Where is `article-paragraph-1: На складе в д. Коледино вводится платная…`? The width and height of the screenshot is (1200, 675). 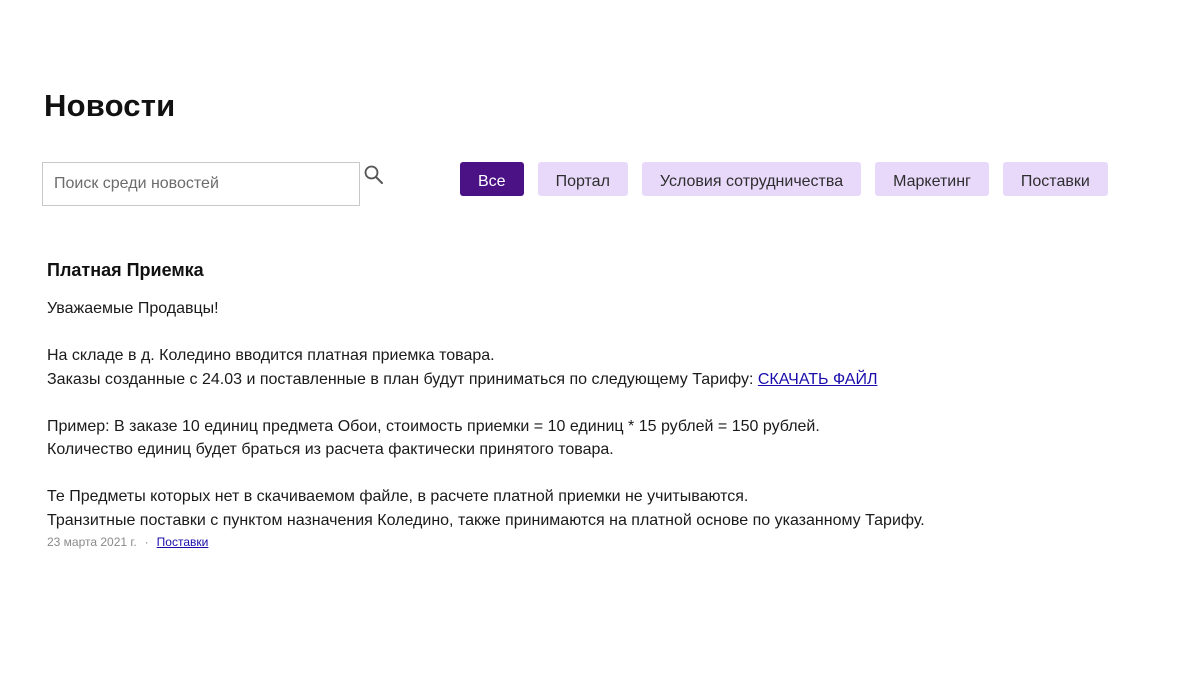 article-paragraph-1: На складе в д. Коледино вводится платная… is located at coordinates (597, 367).